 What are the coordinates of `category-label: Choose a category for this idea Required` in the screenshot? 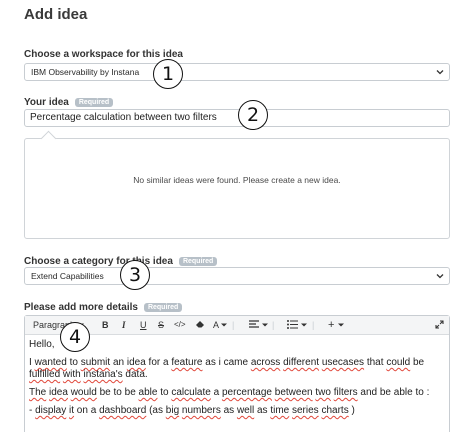 It's located at (121, 261).